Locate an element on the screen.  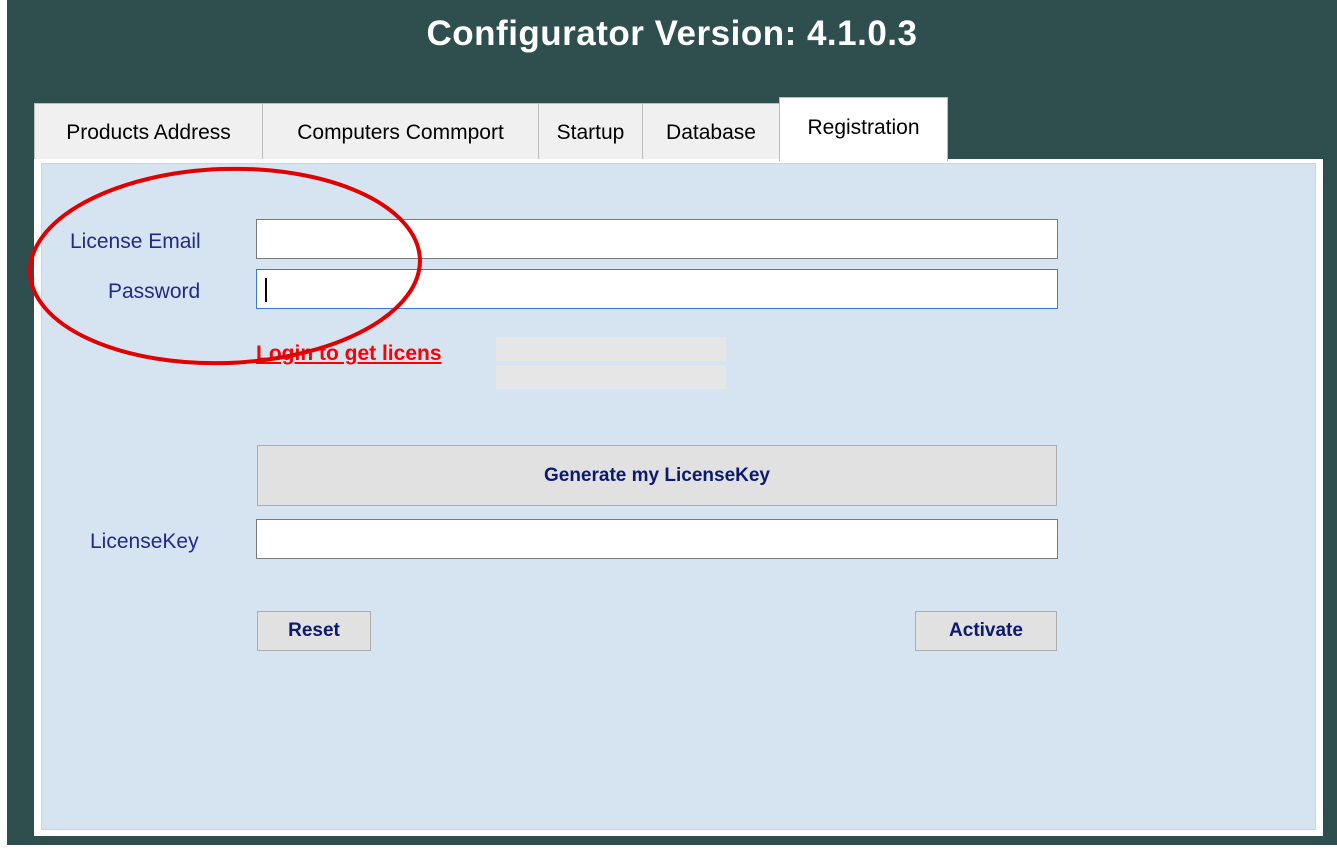
license-key-label: LicenseKey is located at coordinates (144, 541).